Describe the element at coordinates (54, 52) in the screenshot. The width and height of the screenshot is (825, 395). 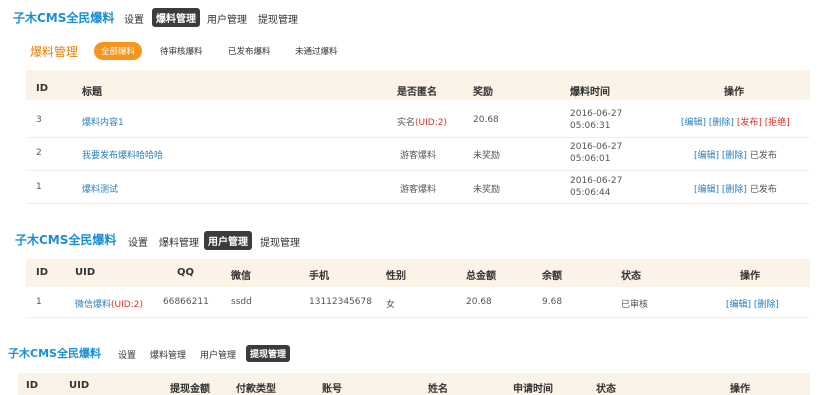
I see `section-title: 爆料管理` at that location.